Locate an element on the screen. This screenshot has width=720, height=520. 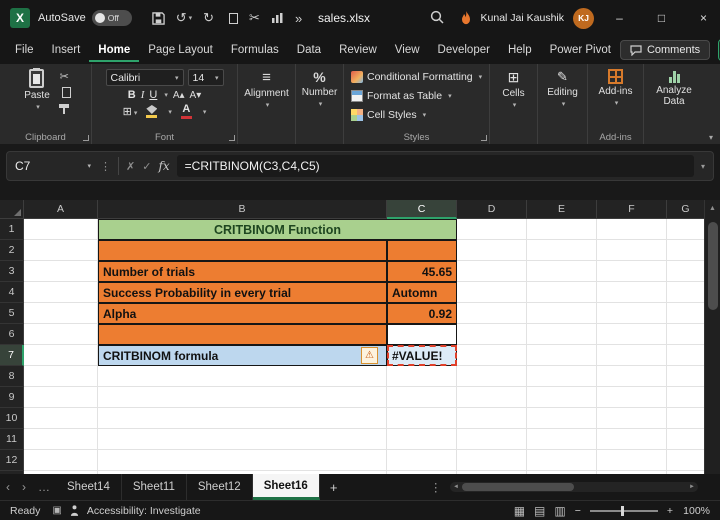
font-name-select: Calibri ▾ is located at coordinates (144, 77).